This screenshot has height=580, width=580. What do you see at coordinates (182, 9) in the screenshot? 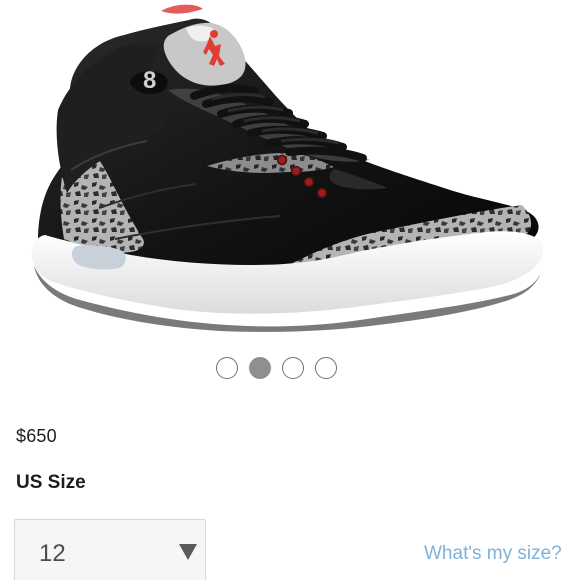
I see `collar-top` at bounding box center [182, 9].